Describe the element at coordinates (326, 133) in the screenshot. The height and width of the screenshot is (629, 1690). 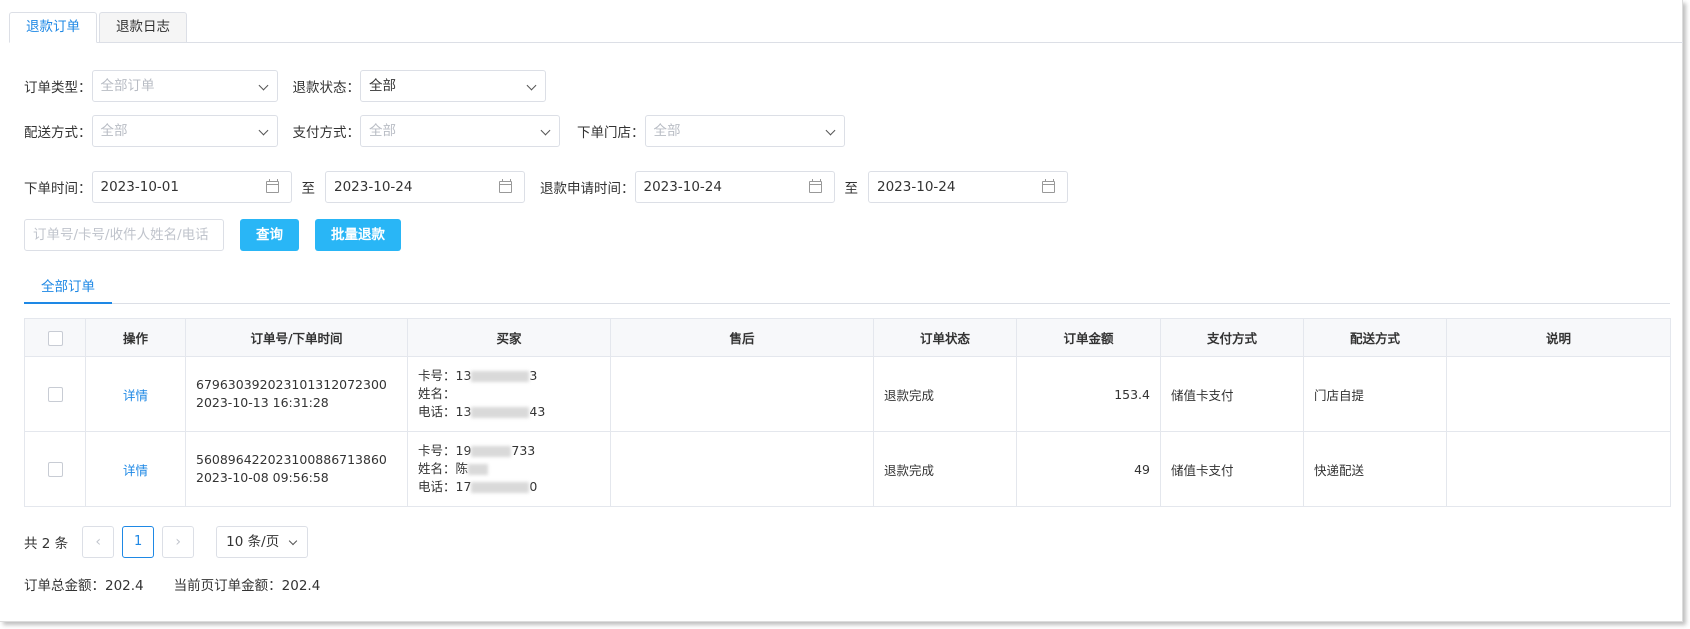
I see `payment-label: 支付方式：` at that location.